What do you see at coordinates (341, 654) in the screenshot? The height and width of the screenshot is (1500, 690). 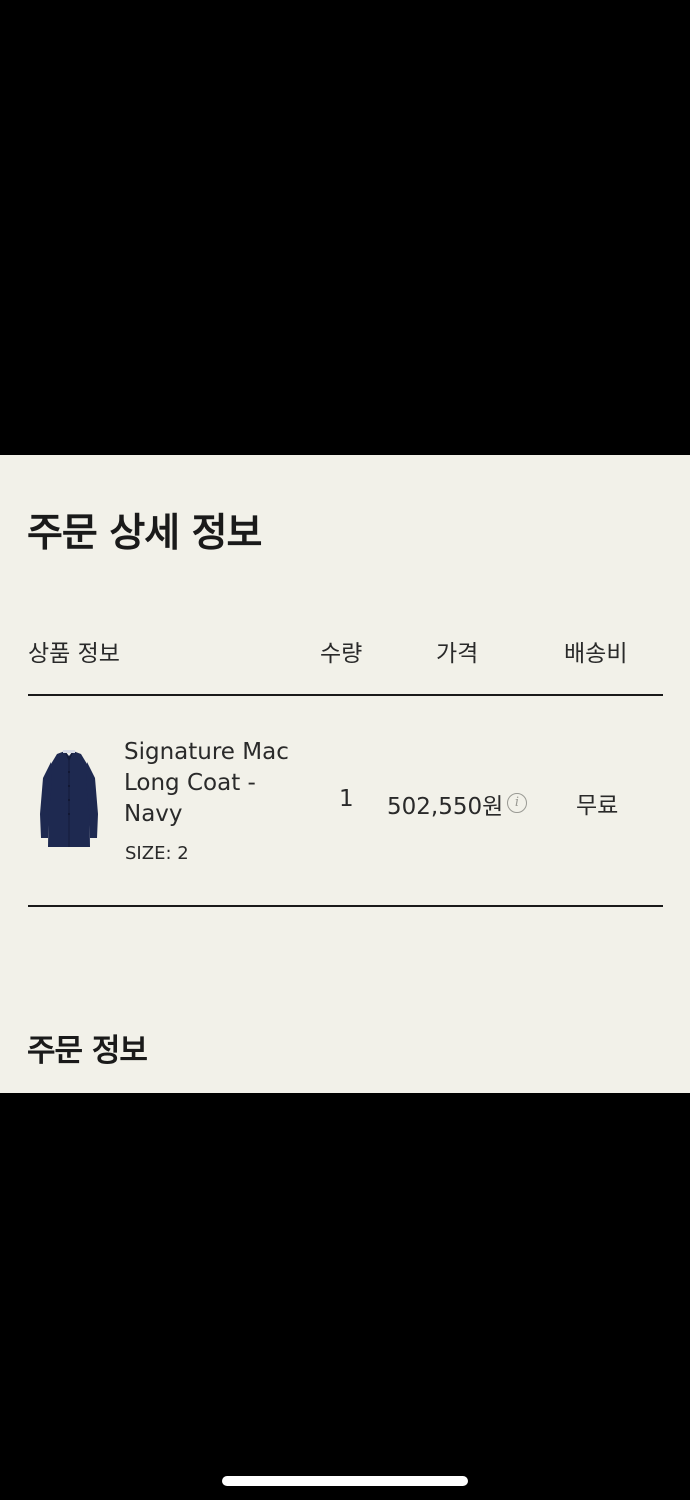 I see `column-header-quantity: 수량` at bounding box center [341, 654].